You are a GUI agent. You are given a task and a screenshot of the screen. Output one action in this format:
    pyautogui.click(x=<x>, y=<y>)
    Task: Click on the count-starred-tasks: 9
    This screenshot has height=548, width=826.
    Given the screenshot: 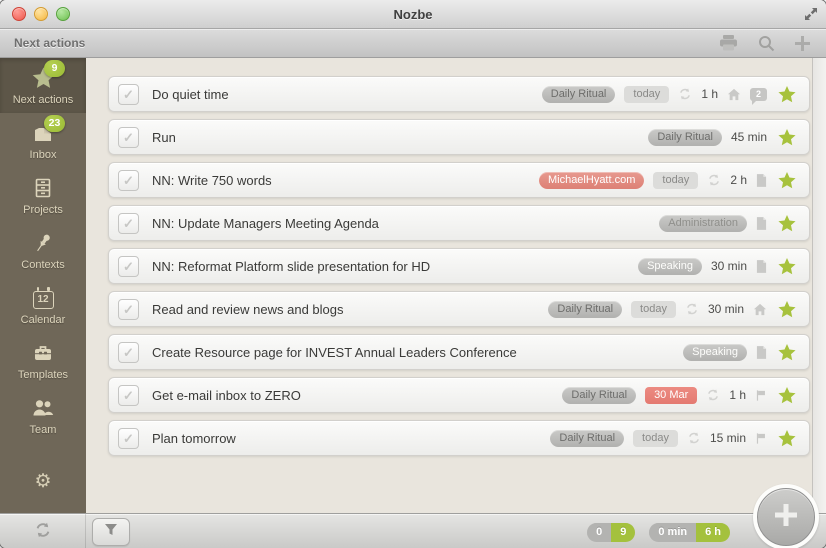 What is the action you would take?
    pyautogui.click(x=623, y=532)
    